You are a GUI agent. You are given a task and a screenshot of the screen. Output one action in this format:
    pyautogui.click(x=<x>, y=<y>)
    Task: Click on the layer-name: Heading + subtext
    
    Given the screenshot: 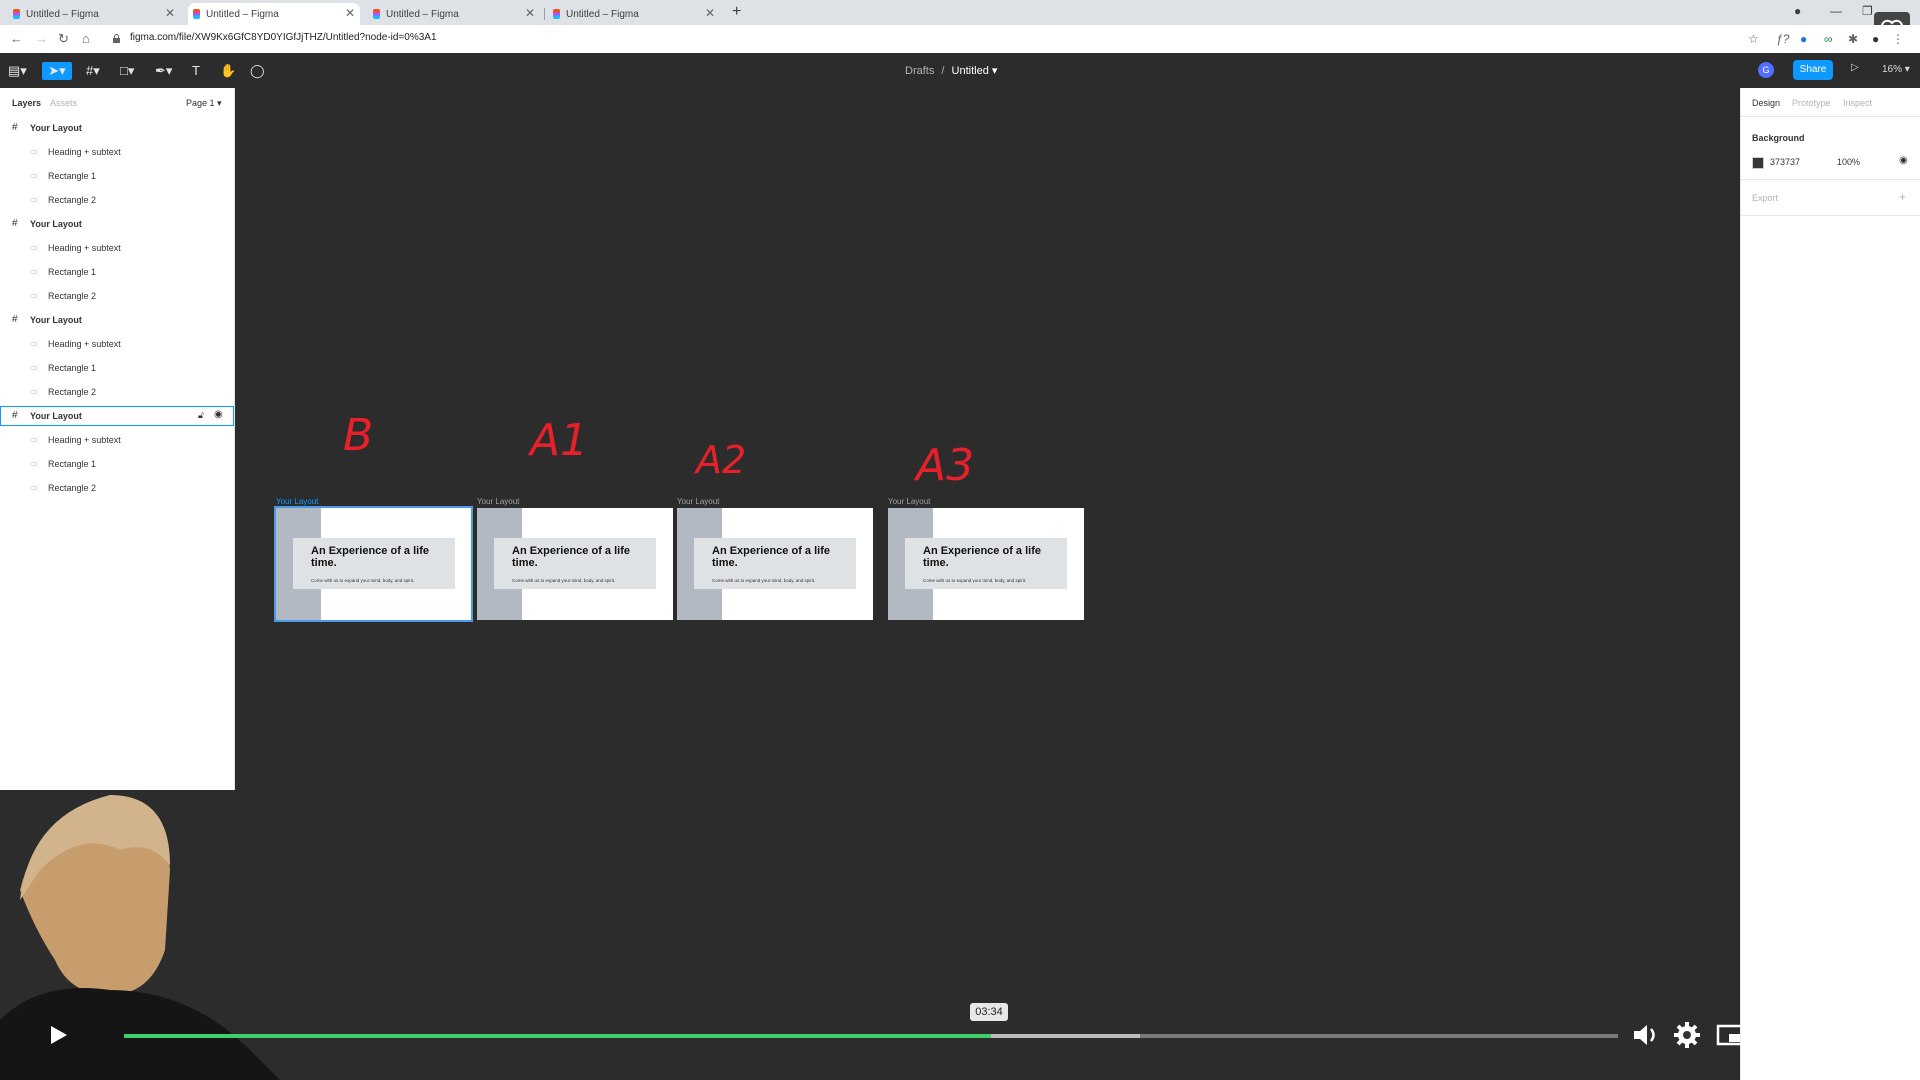 What is the action you would take?
    pyautogui.click(x=84, y=248)
    